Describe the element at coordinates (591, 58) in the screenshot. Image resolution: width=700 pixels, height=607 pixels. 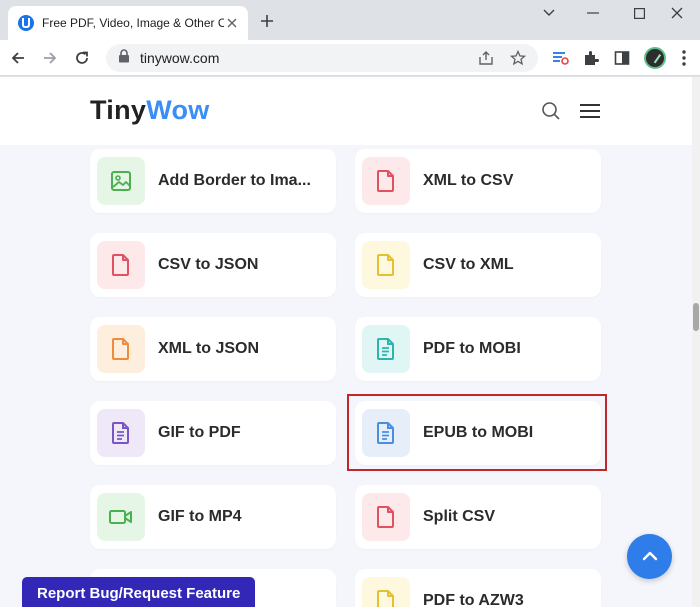
I see `extensions-puzzle-icon` at that location.